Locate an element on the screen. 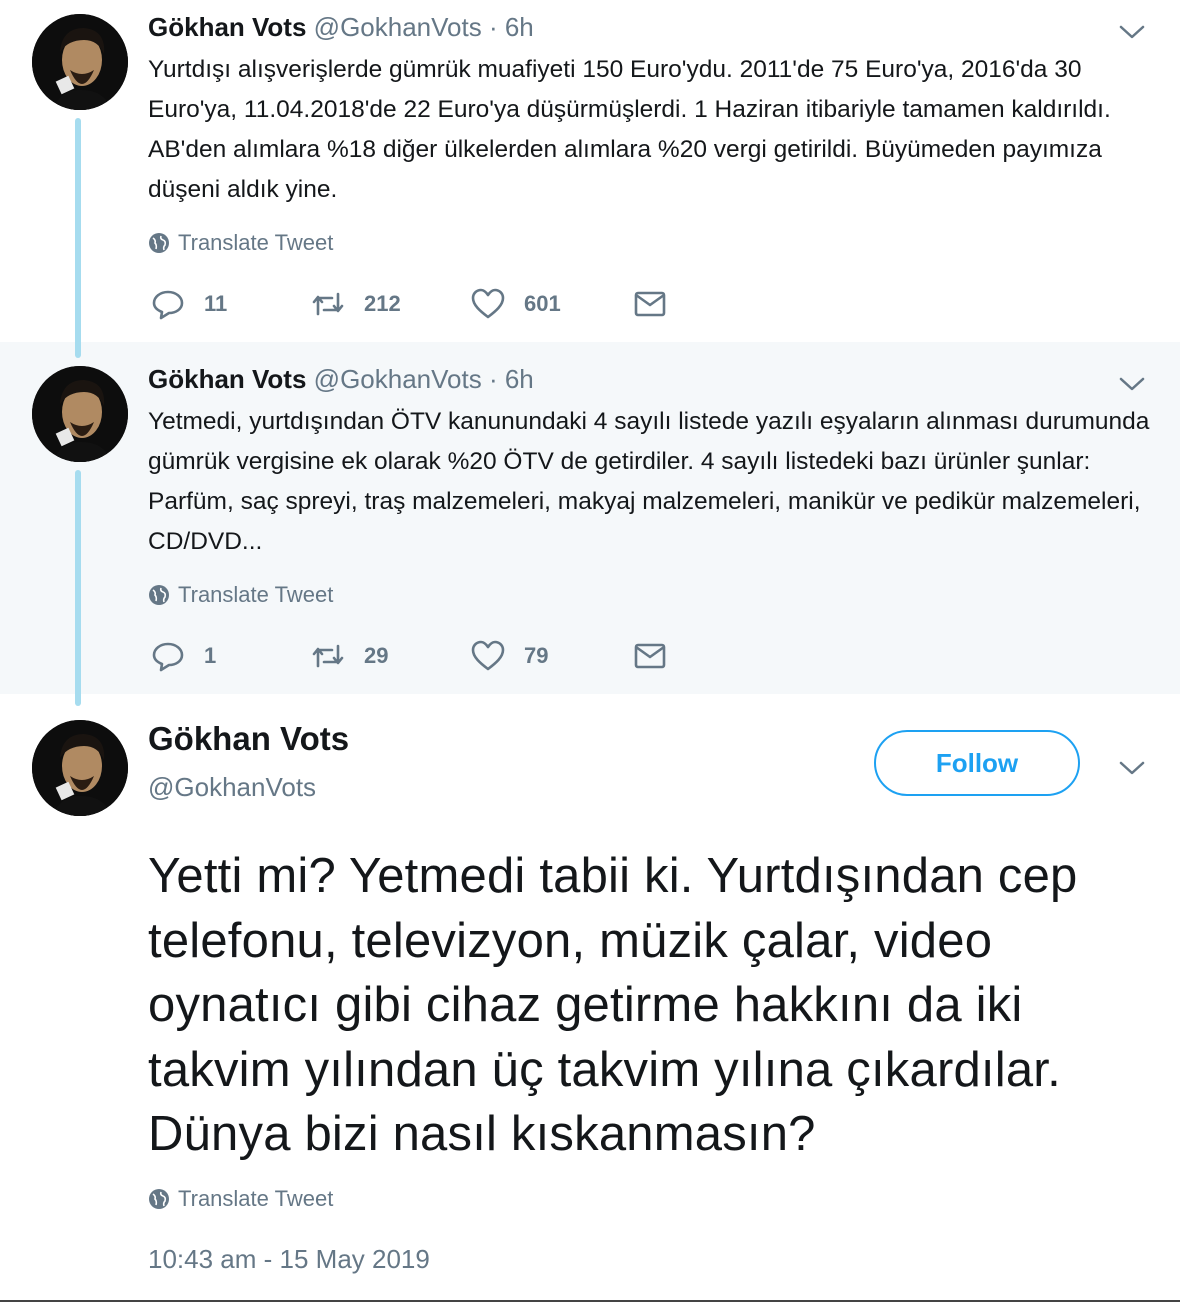  reply-count: 11 is located at coordinates (216, 303).